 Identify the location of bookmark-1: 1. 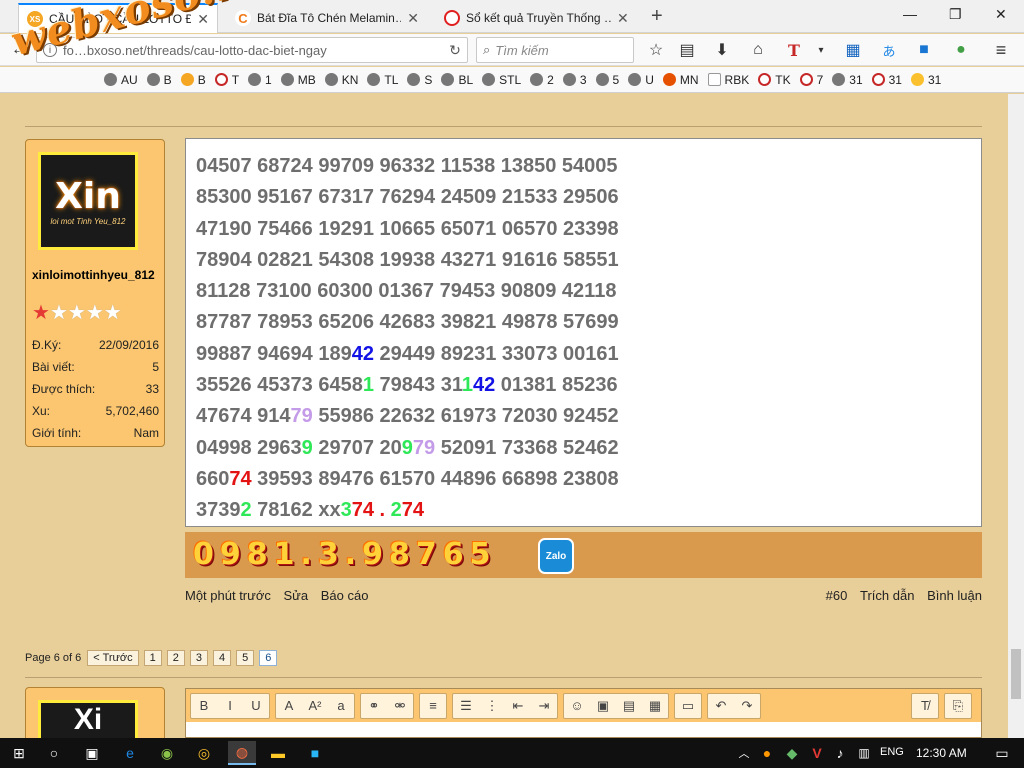
(260, 80).